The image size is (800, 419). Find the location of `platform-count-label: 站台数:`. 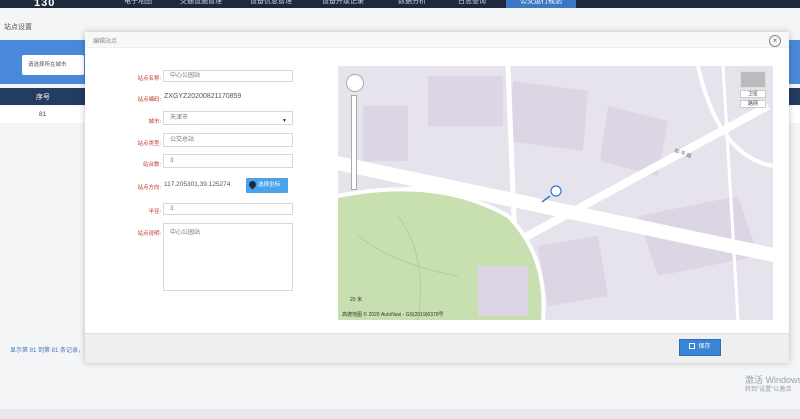

platform-count-label: 站台数: is located at coordinates (151, 165).